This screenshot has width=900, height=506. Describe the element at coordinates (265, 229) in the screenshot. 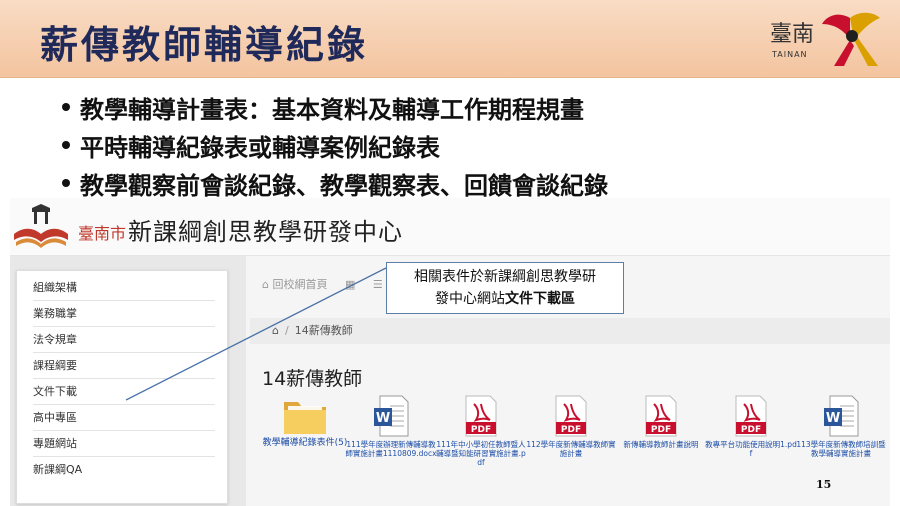

I see `site-title: 新課綱創思教學研發中心` at that location.